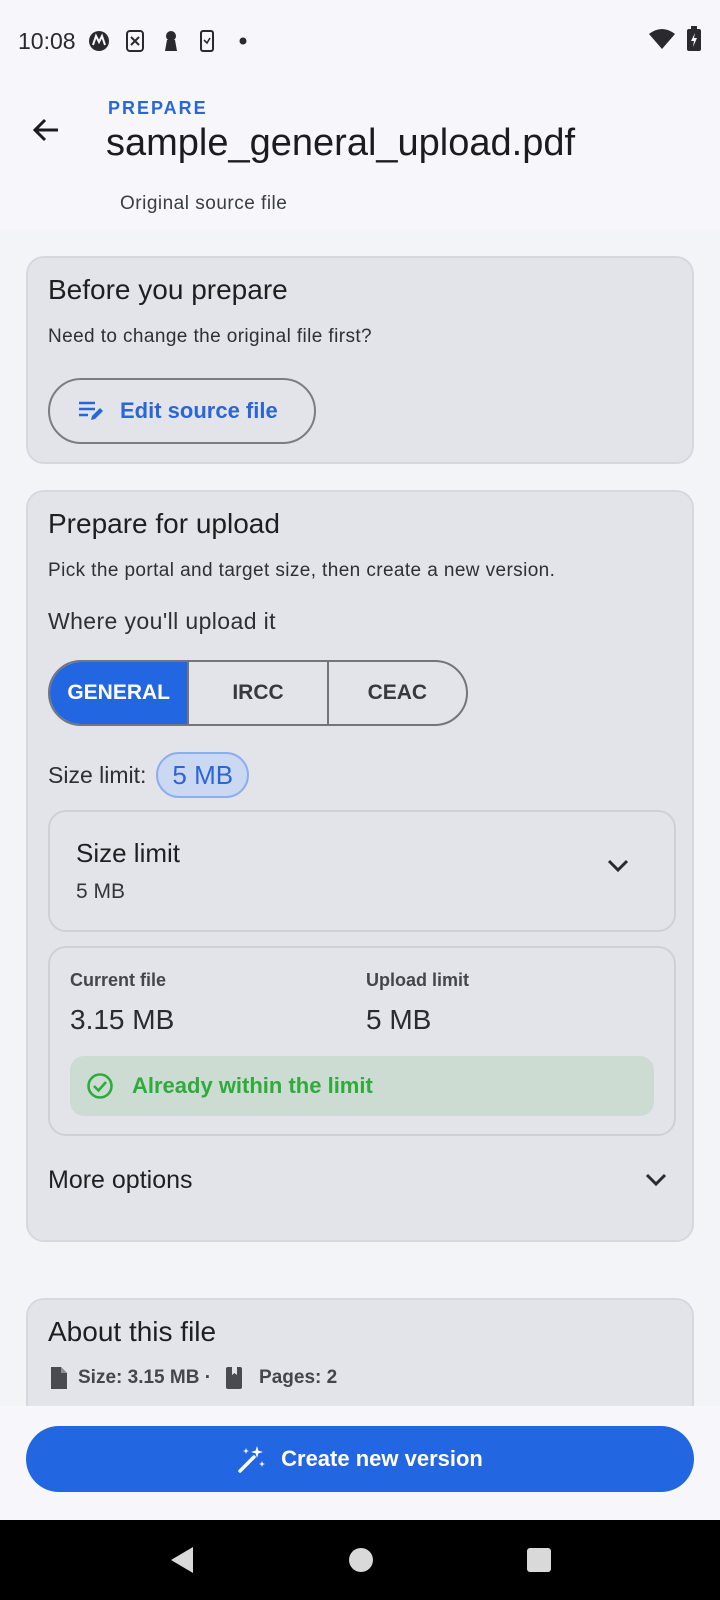  Describe the element at coordinates (341, 143) in the screenshot. I see `page-title: sample_general_upload.pdf` at that location.